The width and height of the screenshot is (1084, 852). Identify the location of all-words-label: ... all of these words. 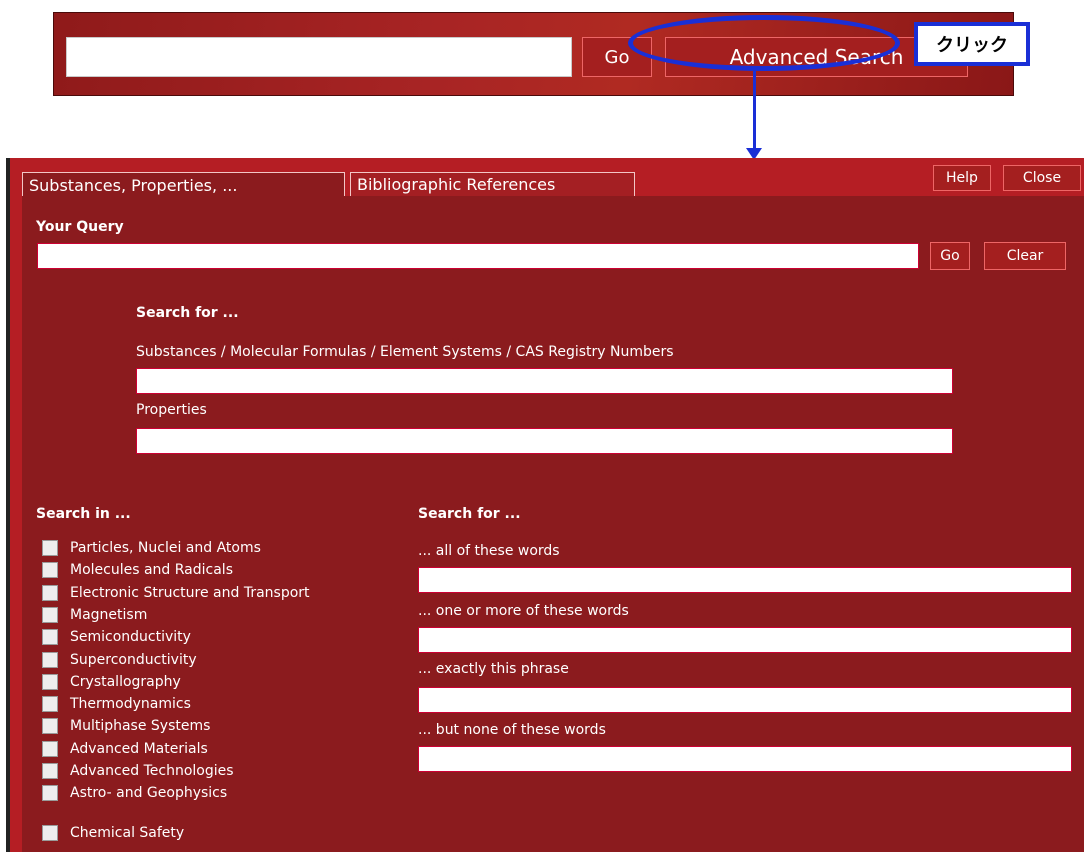
(489, 551).